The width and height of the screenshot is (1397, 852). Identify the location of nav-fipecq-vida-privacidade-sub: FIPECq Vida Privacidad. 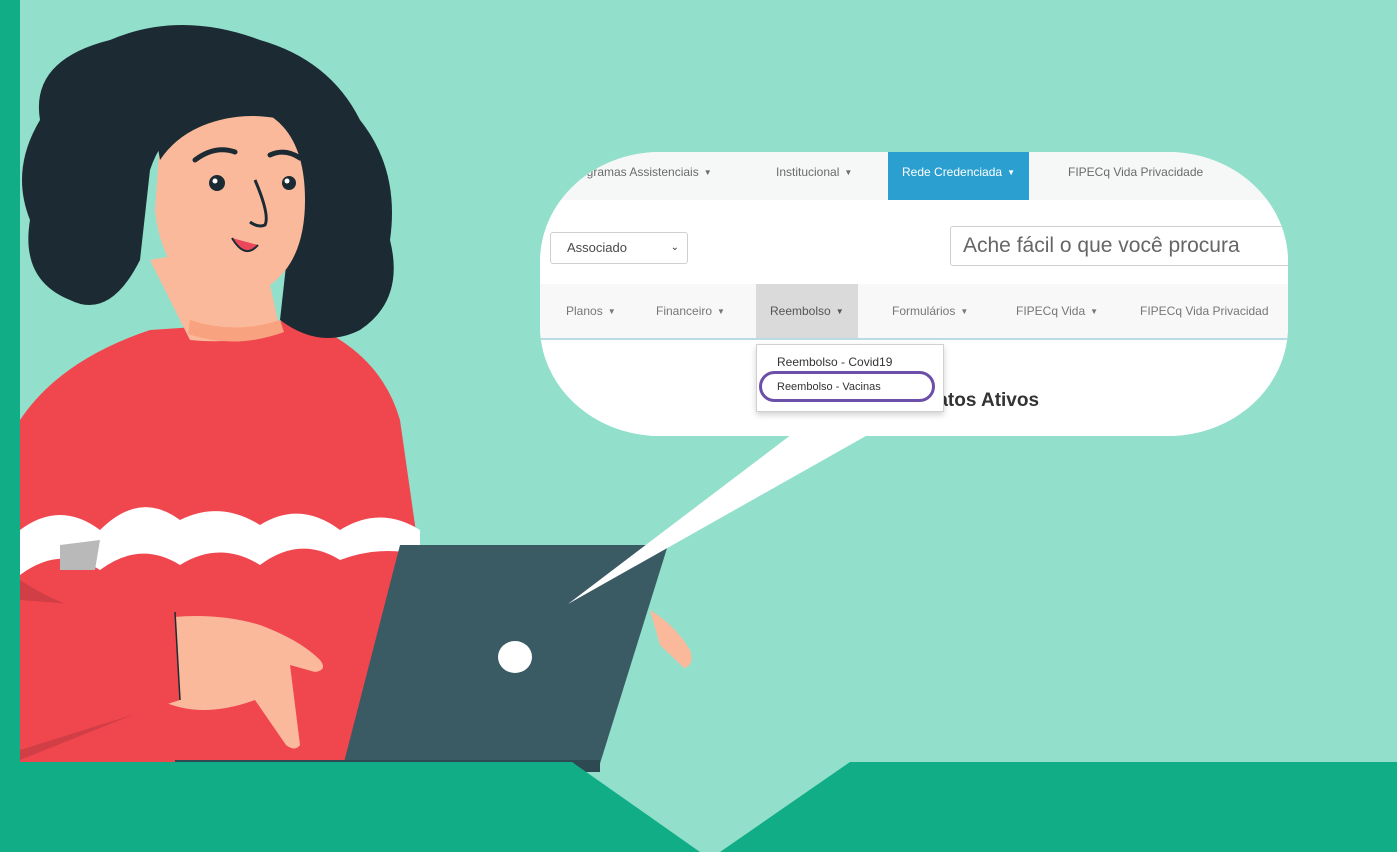
(1204, 311).